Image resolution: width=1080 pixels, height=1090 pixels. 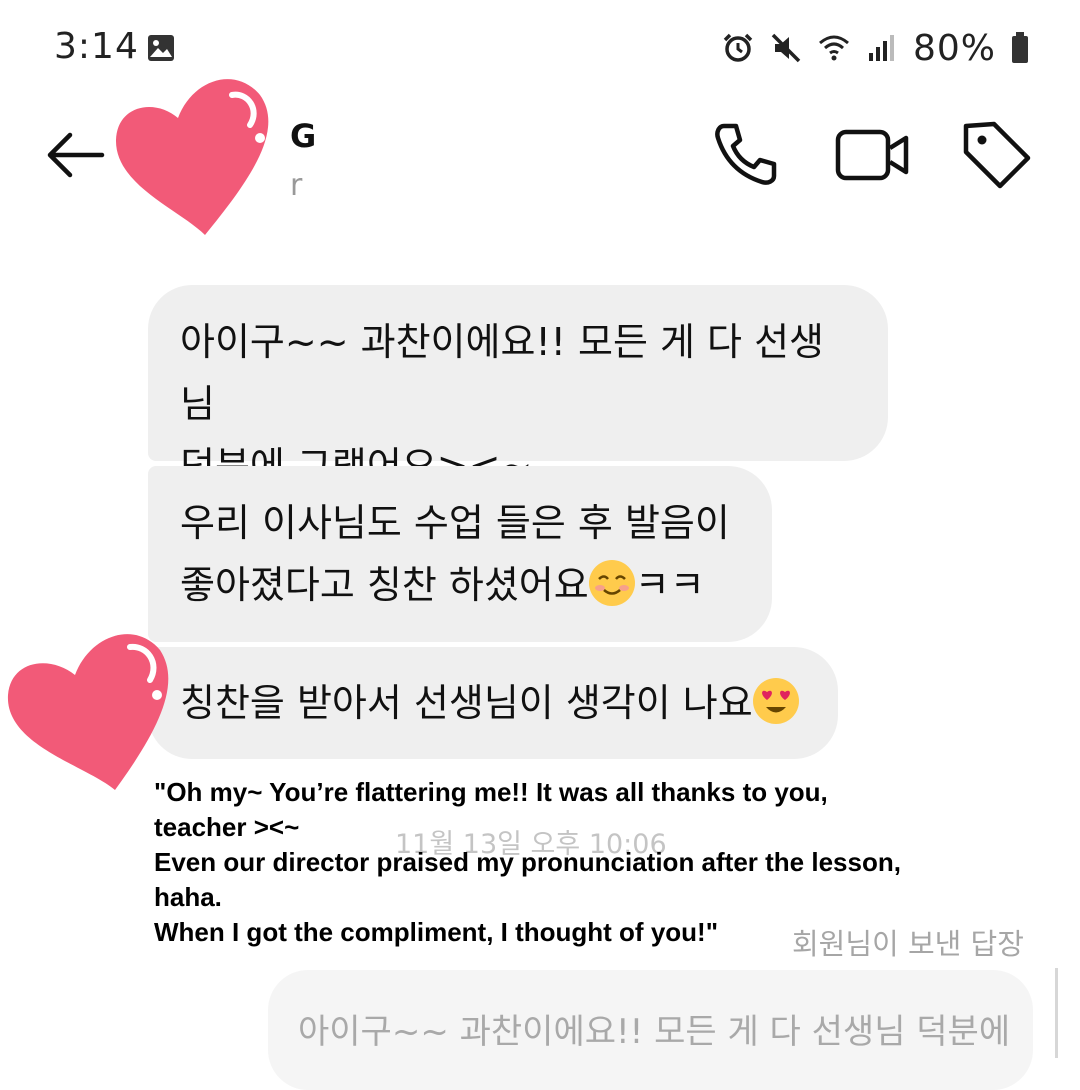 What do you see at coordinates (296, 185) in the screenshot?
I see `contact-subtitle: r` at bounding box center [296, 185].